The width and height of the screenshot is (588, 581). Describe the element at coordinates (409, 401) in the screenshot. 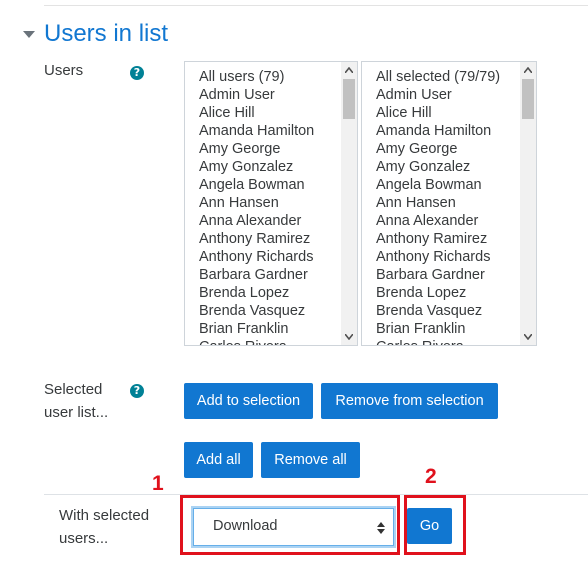

I see `remove-from-selection-button: Remove from selection` at that location.